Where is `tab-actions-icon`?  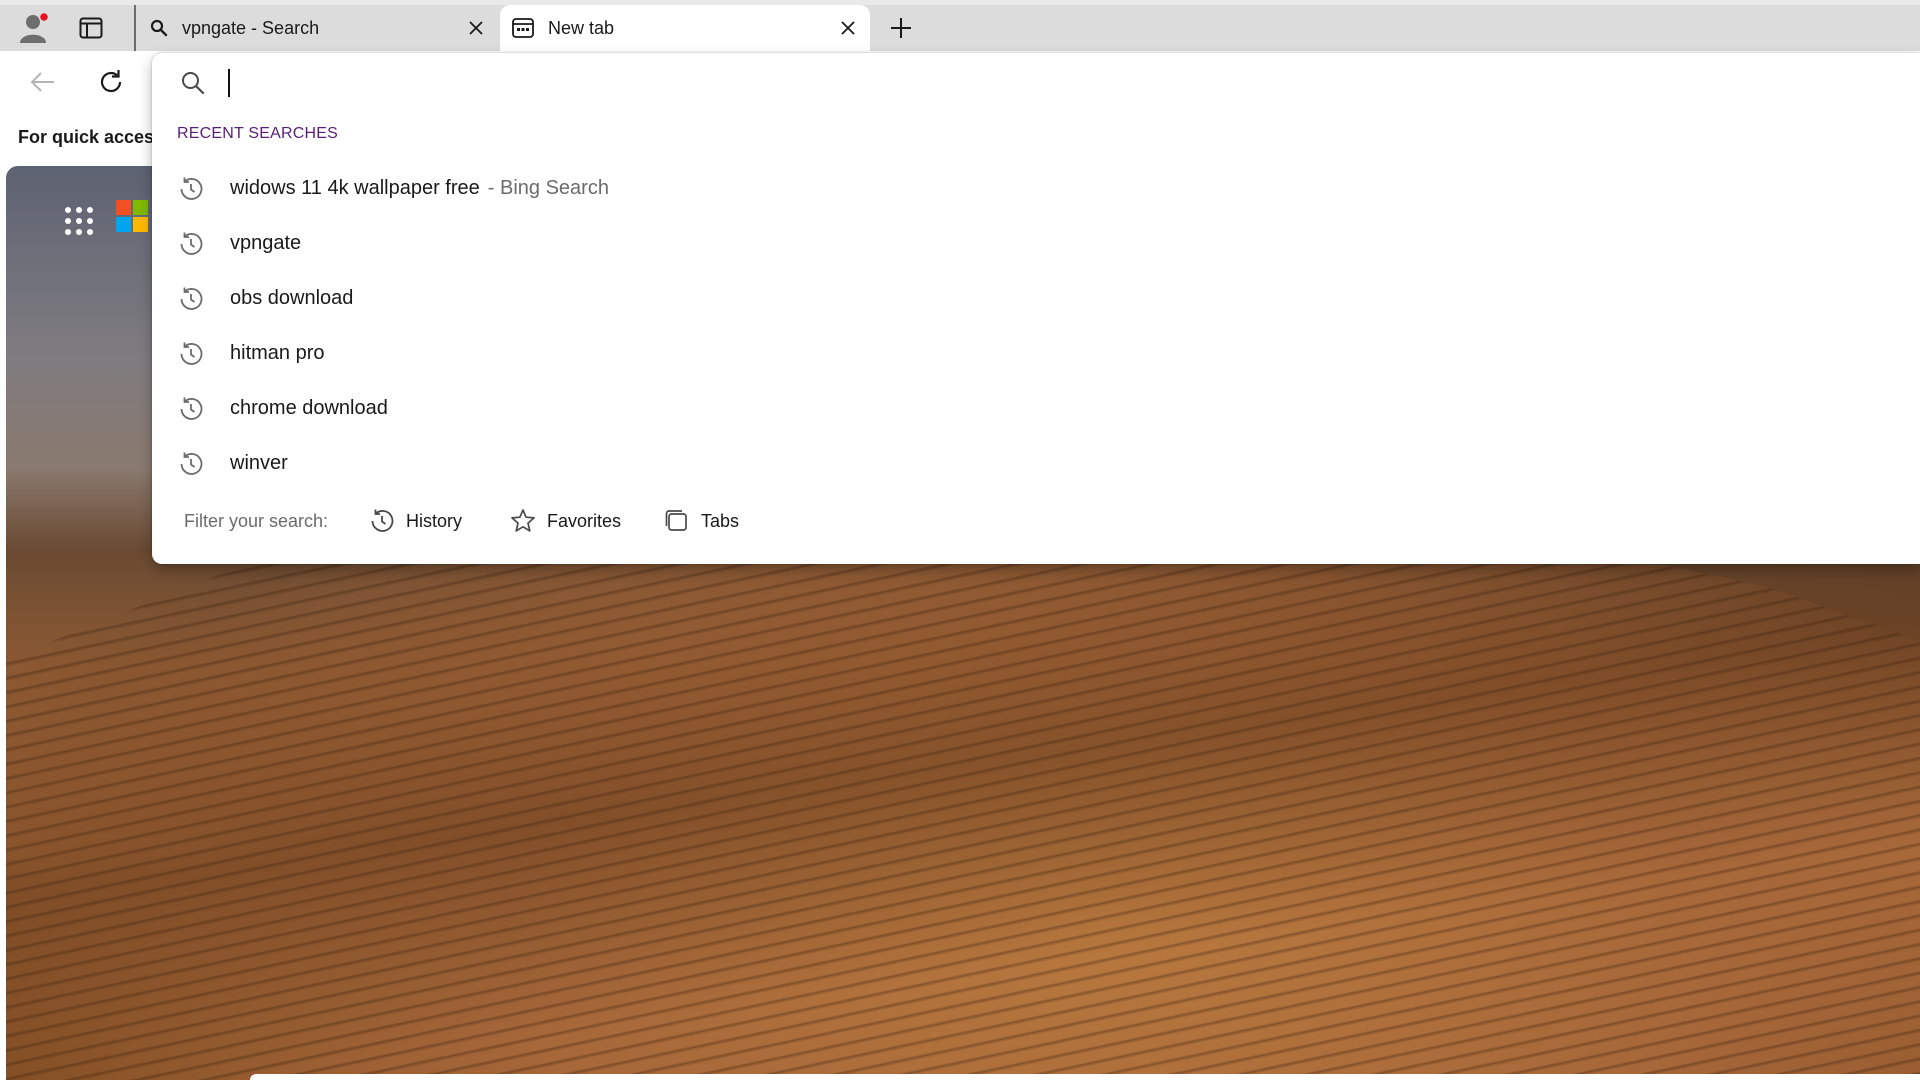
tab-actions-icon is located at coordinates (91, 28).